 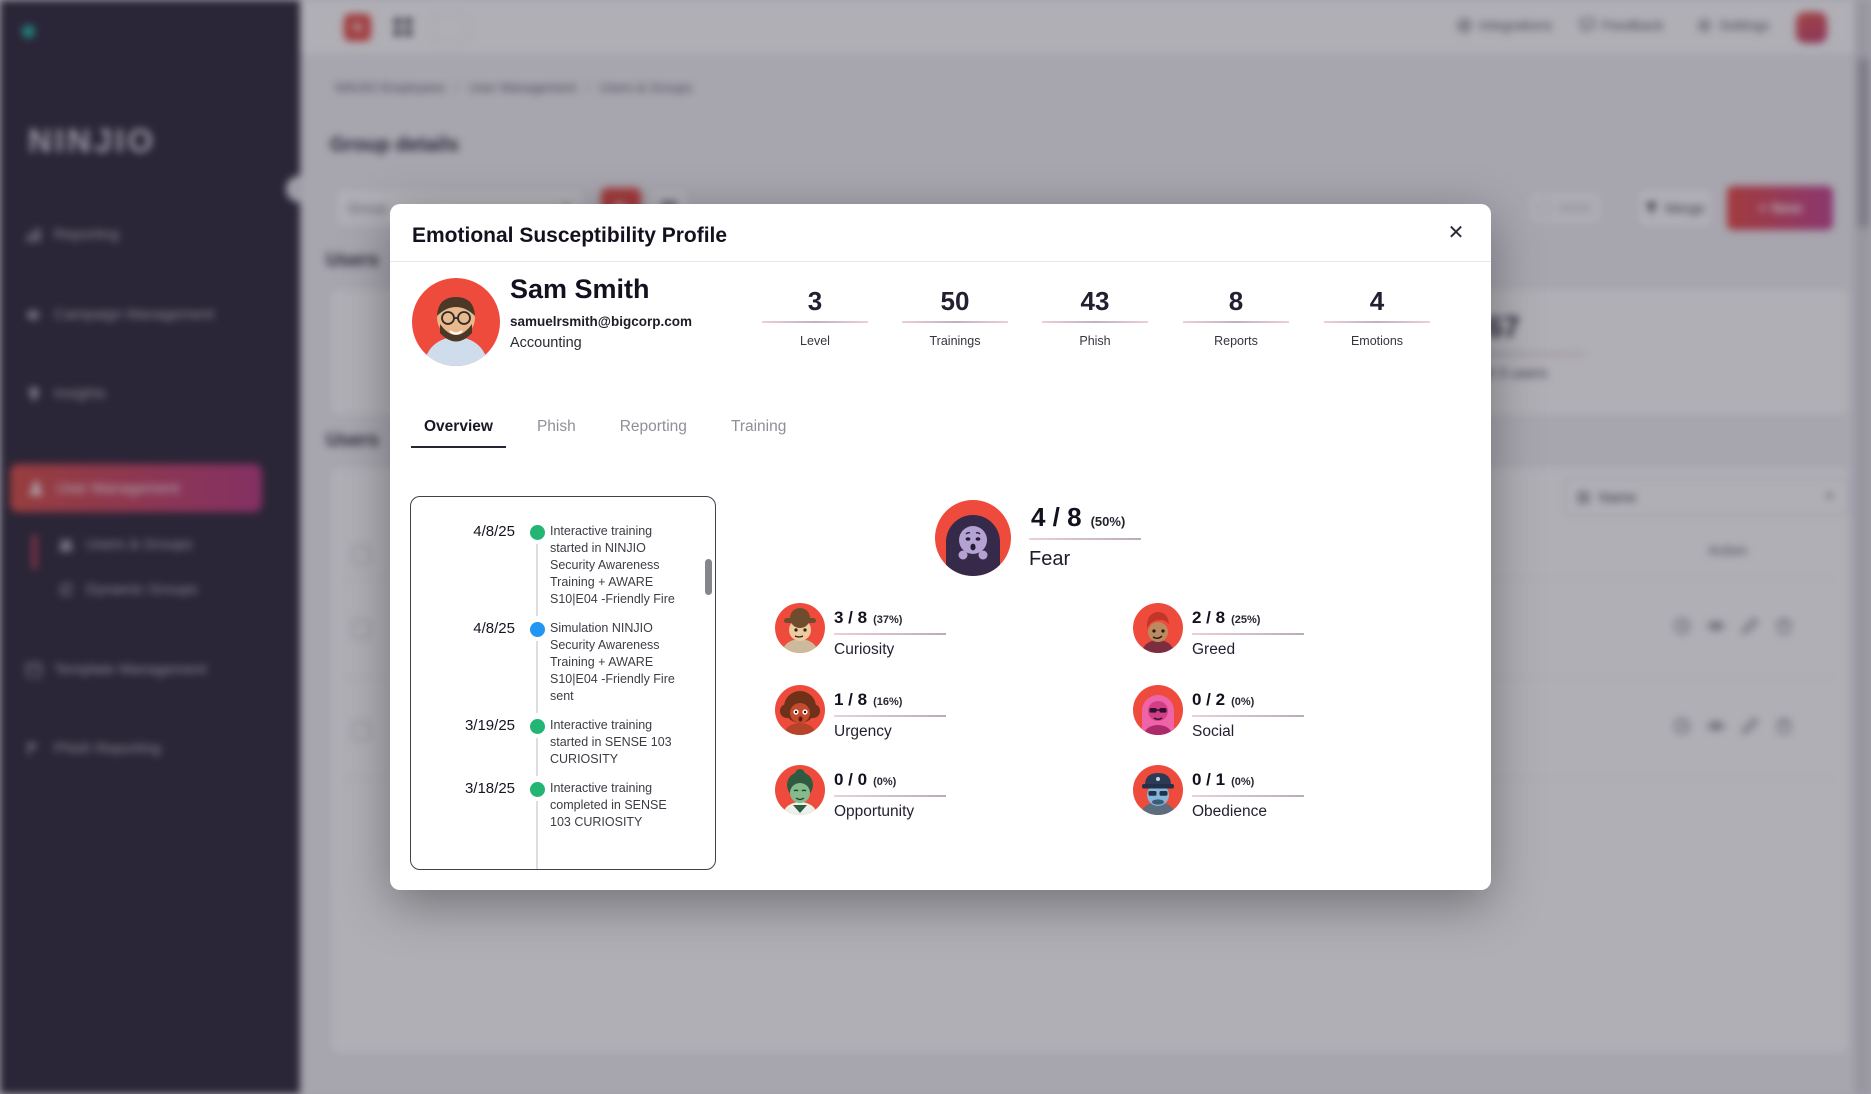 I want to click on emotion-score: 0 / 1, so click(x=1209, y=779).